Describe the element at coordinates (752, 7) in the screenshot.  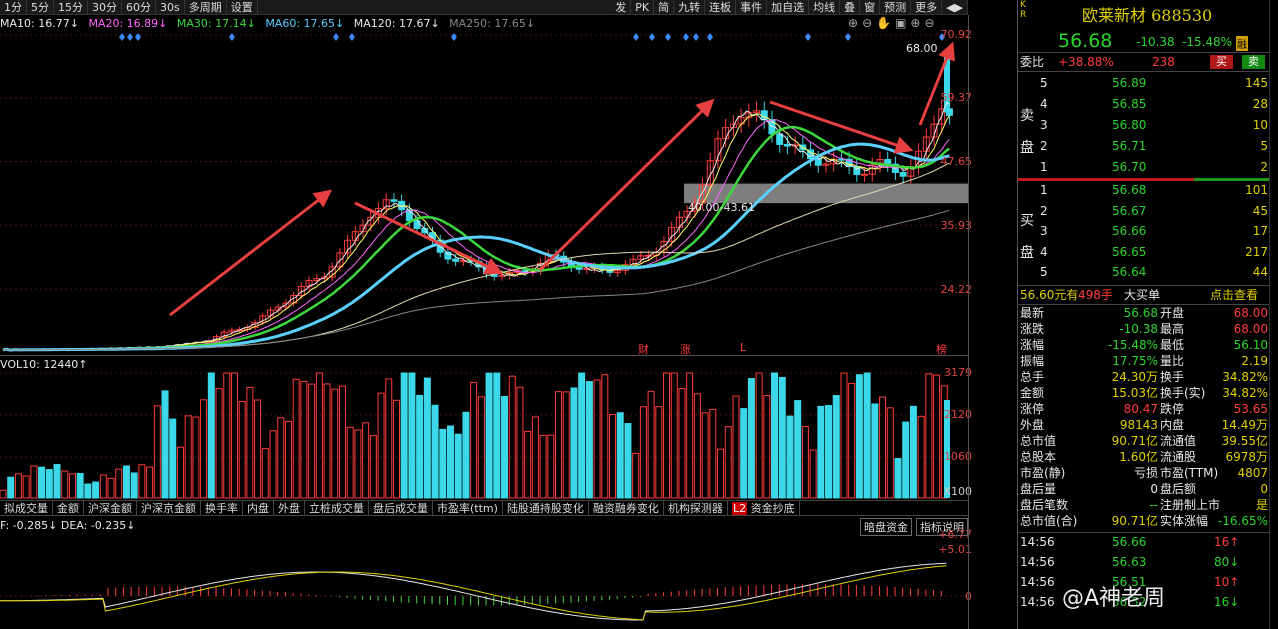
I see `toolbar-events-button: 事件` at that location.